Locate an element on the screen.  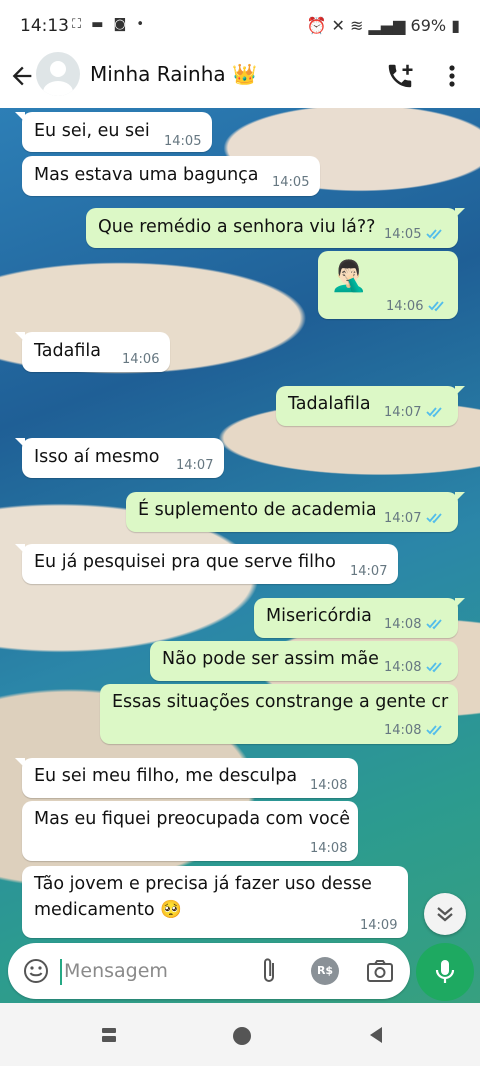
scroll-down-button is located at coordinates (445, 914).